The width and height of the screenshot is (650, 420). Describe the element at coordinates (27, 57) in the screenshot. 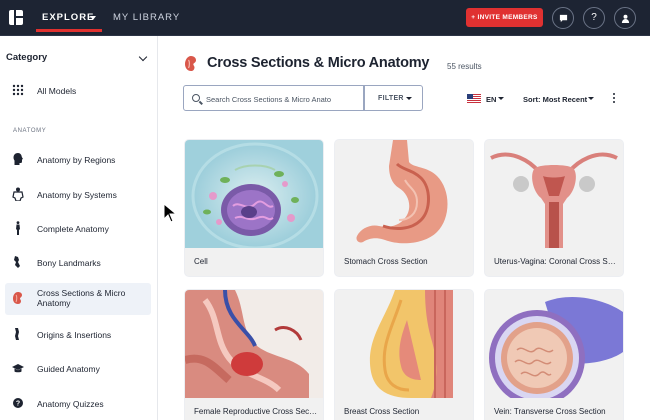

I see `category-heading: Category` at that location.